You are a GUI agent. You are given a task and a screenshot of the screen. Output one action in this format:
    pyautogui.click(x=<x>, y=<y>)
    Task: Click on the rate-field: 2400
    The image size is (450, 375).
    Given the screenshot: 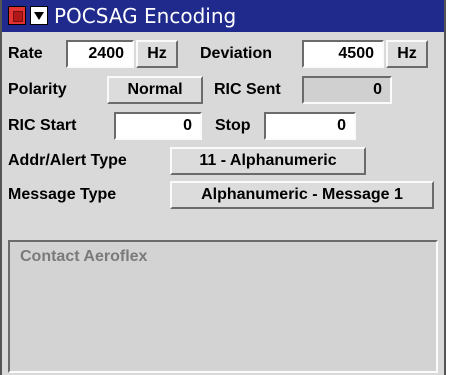 What is the action you would take?
    pyautogui.click(x=100, y=54)
    